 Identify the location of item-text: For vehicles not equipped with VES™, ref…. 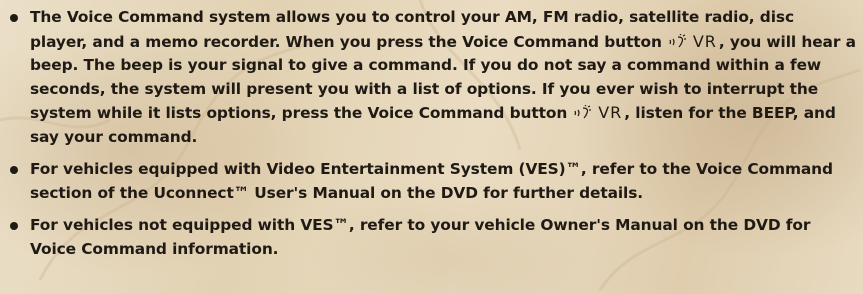
(420, 237).